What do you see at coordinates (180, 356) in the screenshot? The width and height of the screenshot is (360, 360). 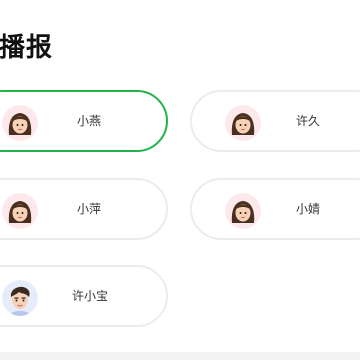 I see `bottom-divider` at bounding box center [180, 356].